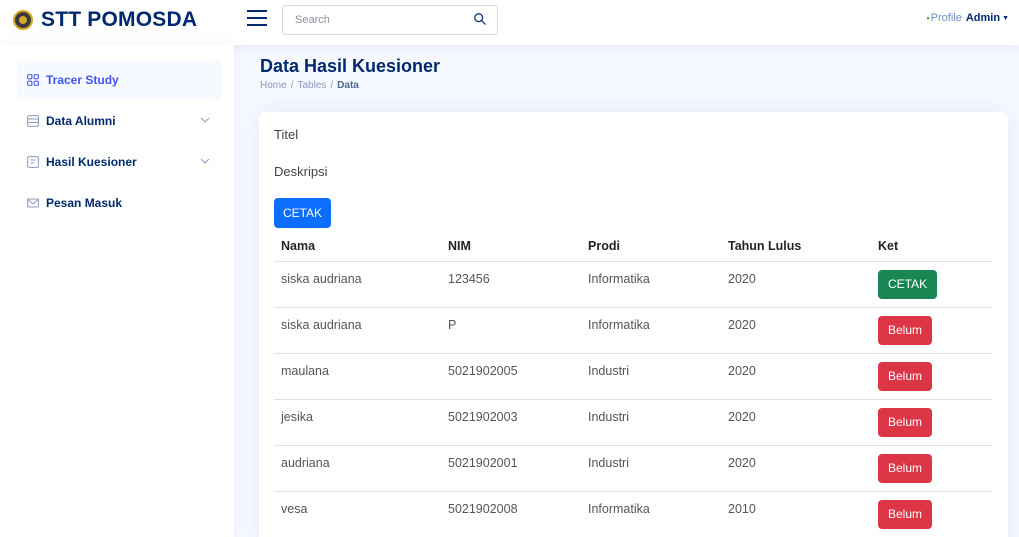 This screenshot has width=1019, height=537. I want to click on page-title-block: Data Hasil Kuesioner Home / Tables / Data, so click(350, 73).